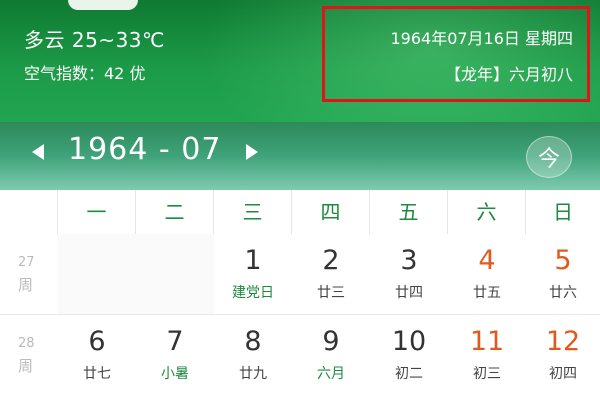 Image resolution: width=600 pixels, height=400 pixels. Describe the element at coordinates (253, 354) in the screenshot. I see `day-cell: 8 廿九` at that location.